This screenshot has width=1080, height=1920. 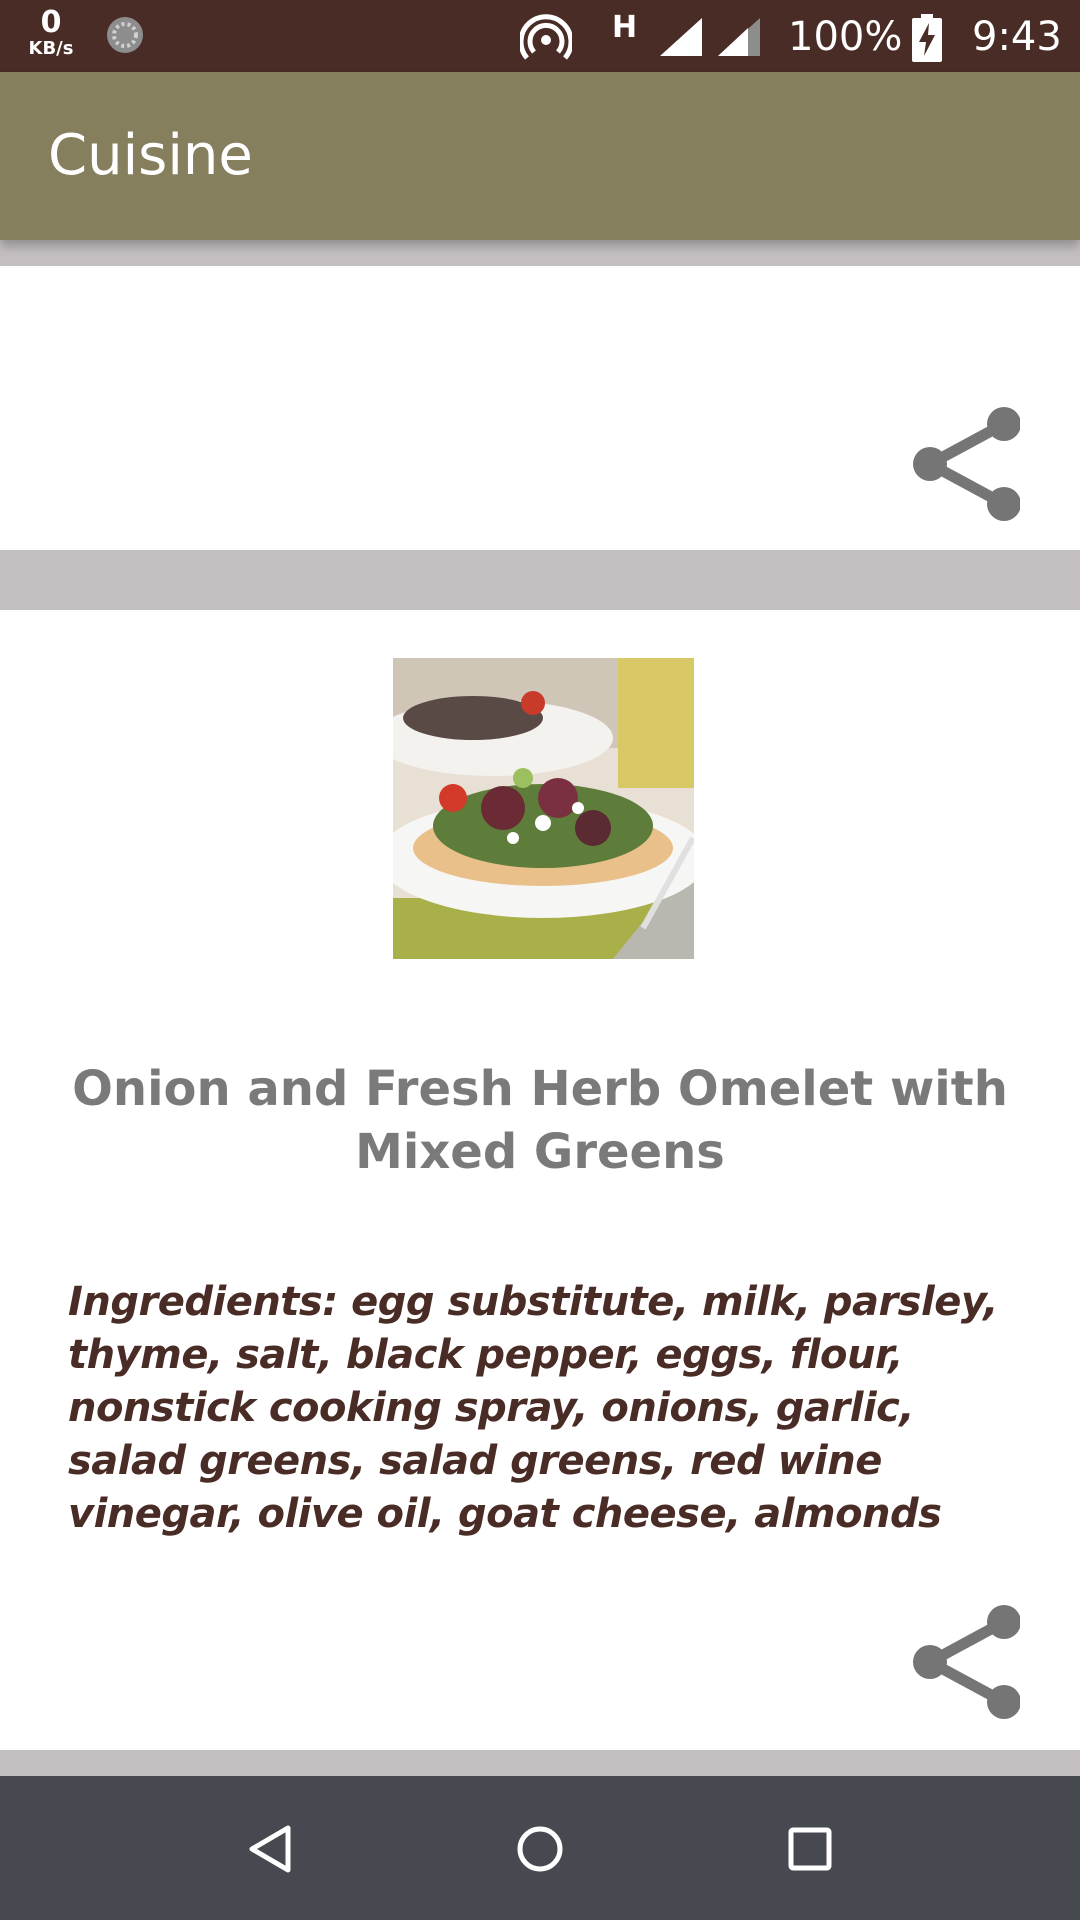 I want to click on recents-button, so click(x=810, y=1849).